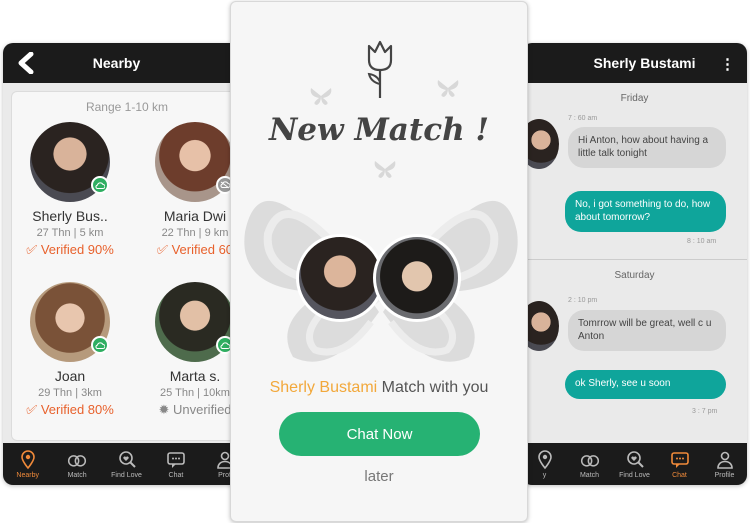 Image resolution: width=750 pixels, height=523 pixels. I want to click on day-label: Friday, so click(634, 98).